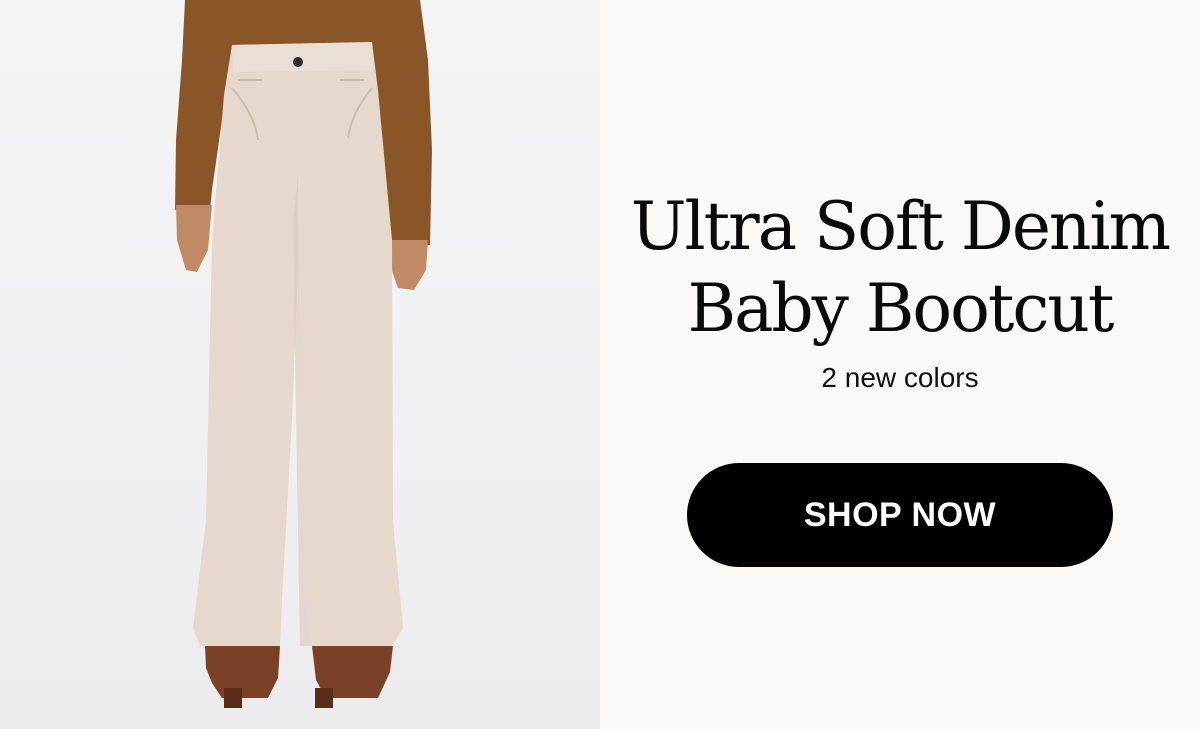 This screenshot has width=1200, height=729. What do you see at coordinates (900, 268) in the screenshot?
I see `headline: Ultra Soft Denim Baby Bootcut` at bounding box center [900, 268].